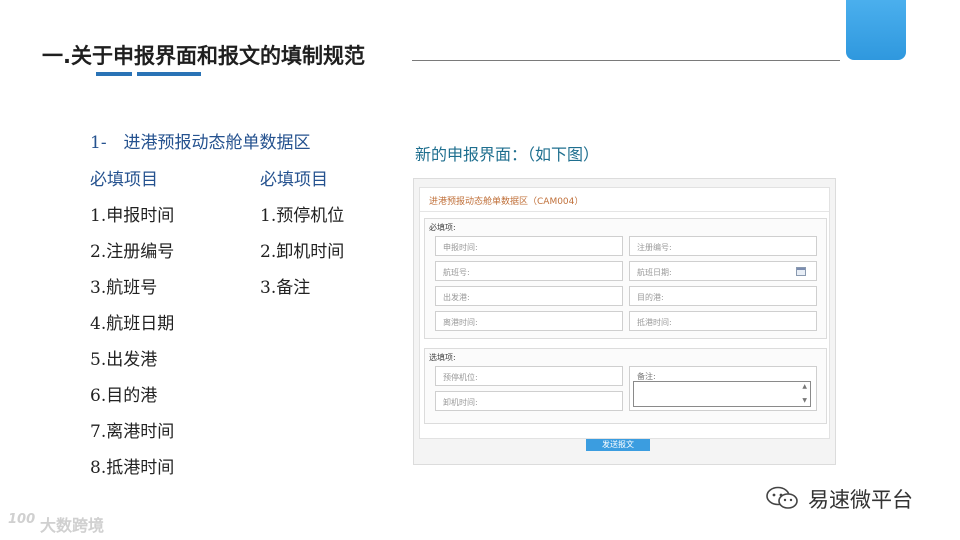 The width and height of the screenshot is (960, 540). Describe the element at coordinates (442, 227) in the screenshot. I see `required-legend: 必填项:` at that location.